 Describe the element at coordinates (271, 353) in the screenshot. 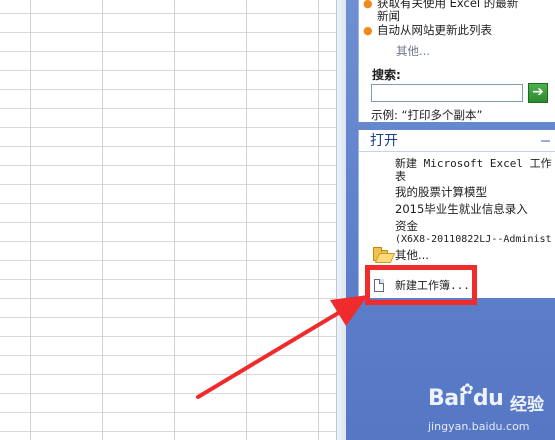

I see `annotation-arrow-shaft` at that location.